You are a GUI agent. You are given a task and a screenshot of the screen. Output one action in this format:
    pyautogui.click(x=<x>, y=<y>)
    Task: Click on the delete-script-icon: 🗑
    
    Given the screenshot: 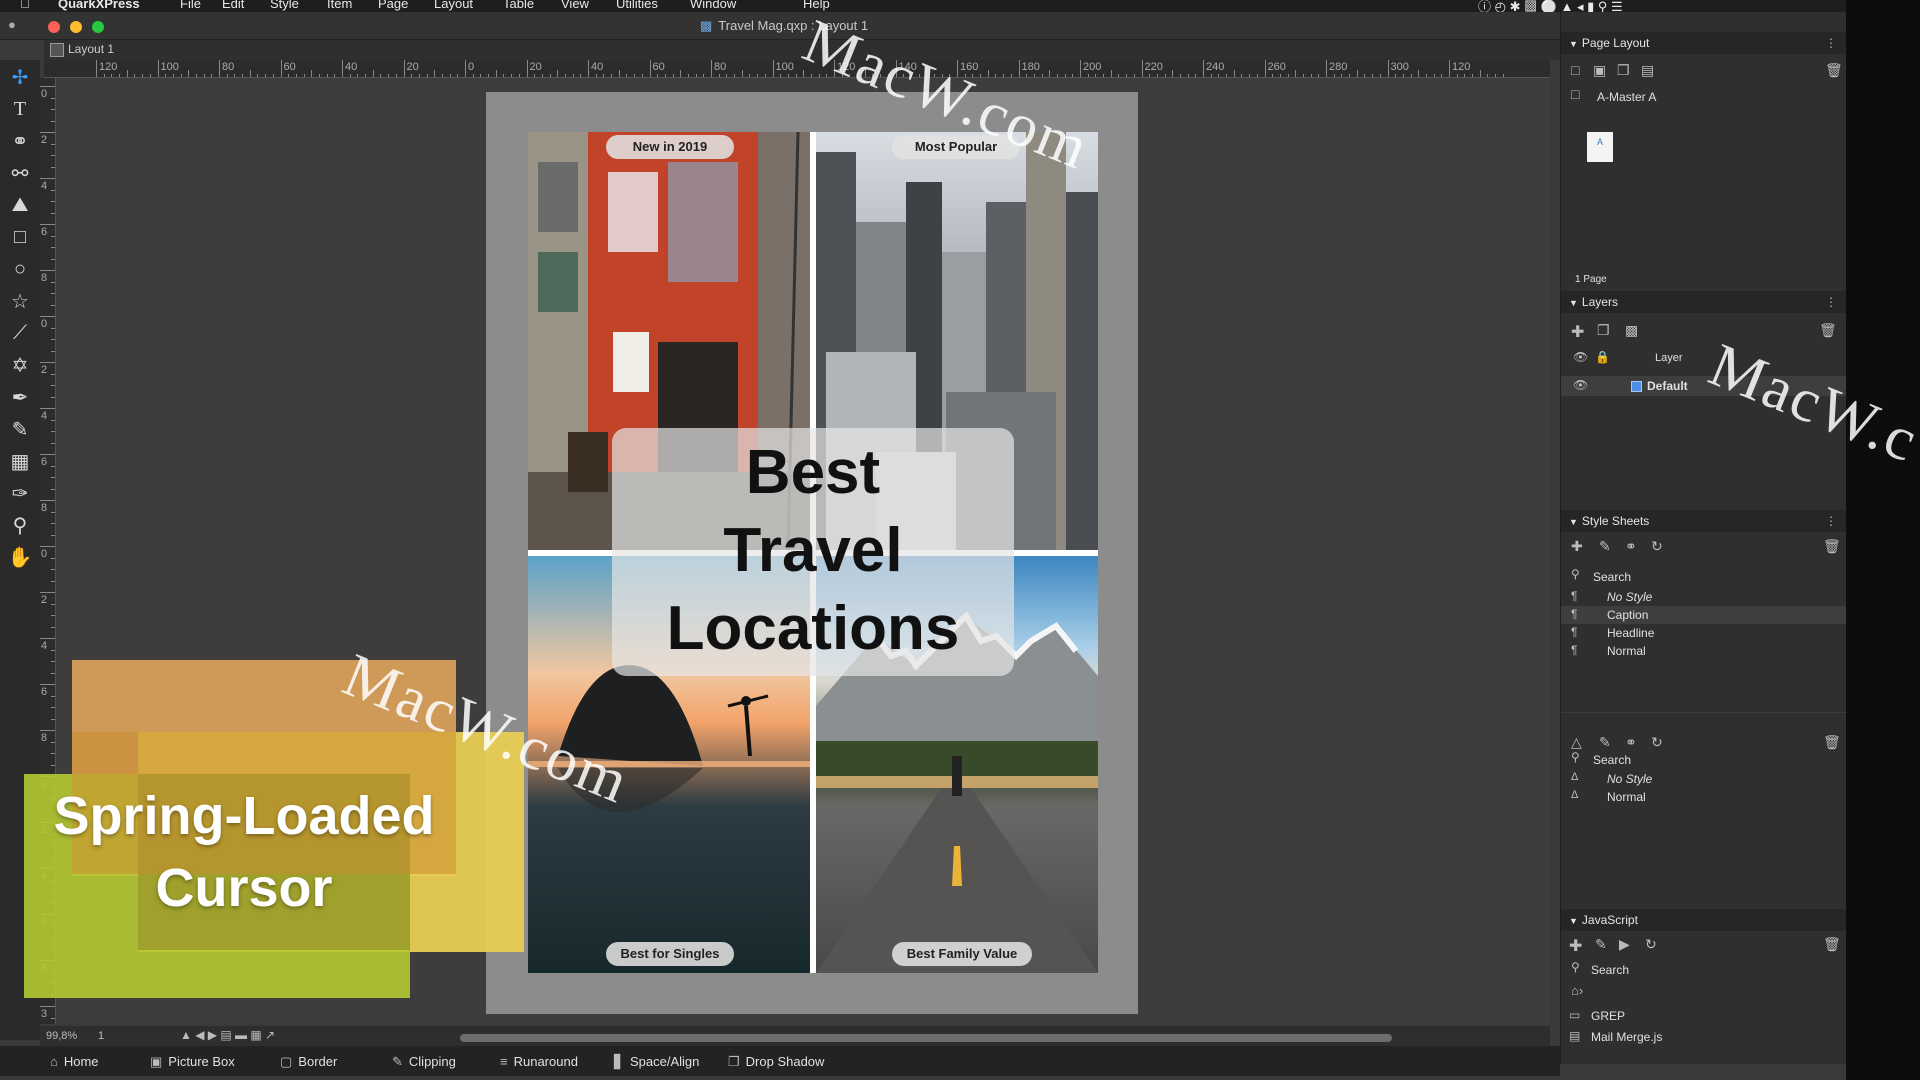 What is the action you would take?
    pyautogui.click(x=1832, y=944)
    